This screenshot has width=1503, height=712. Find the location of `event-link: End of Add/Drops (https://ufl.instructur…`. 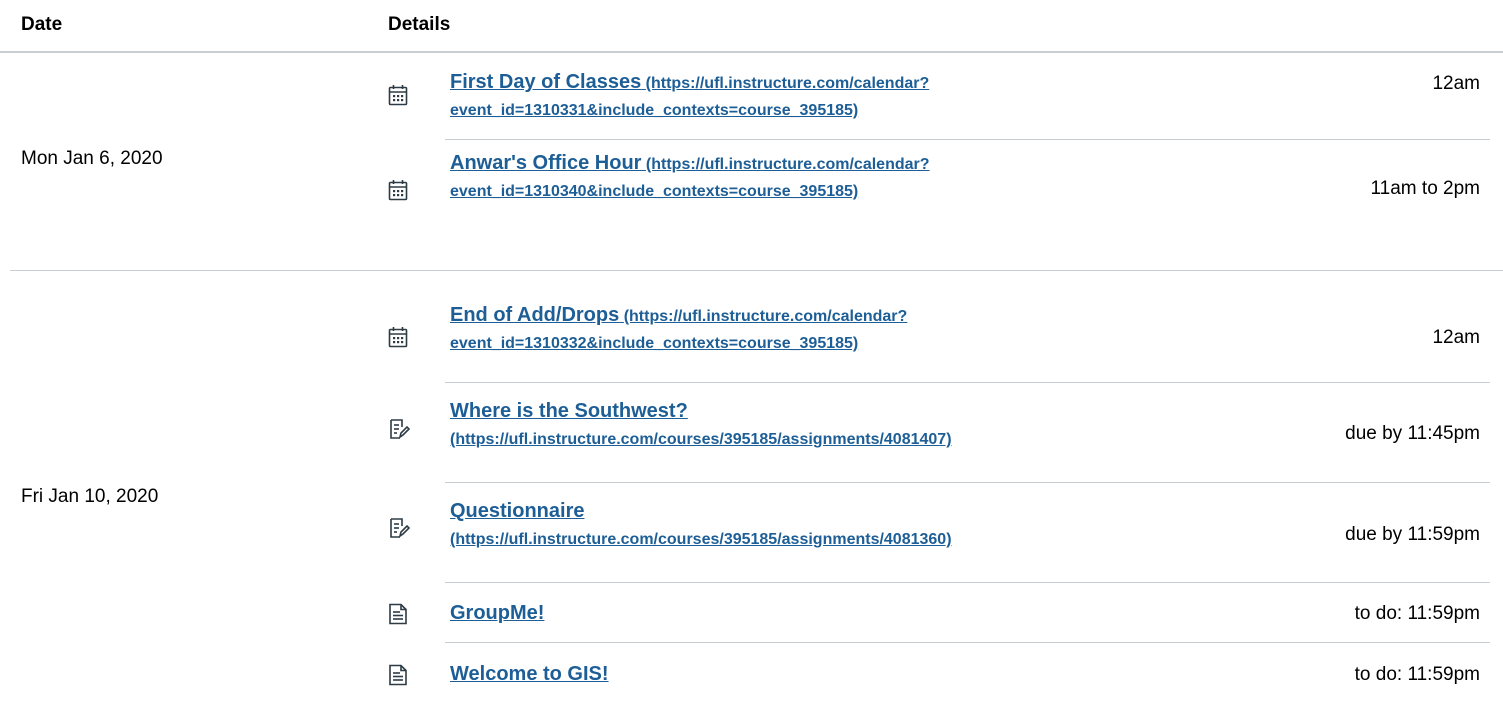

event-link: End of Add/Drops (https://ufl.instructur… is located at coordinates (850, 329).